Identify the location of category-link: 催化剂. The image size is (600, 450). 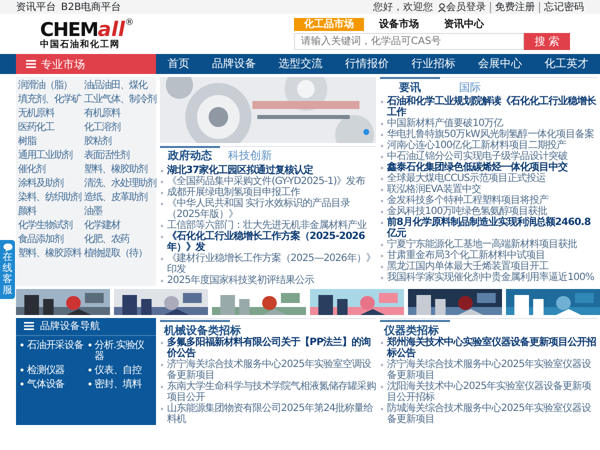
(49, 169).